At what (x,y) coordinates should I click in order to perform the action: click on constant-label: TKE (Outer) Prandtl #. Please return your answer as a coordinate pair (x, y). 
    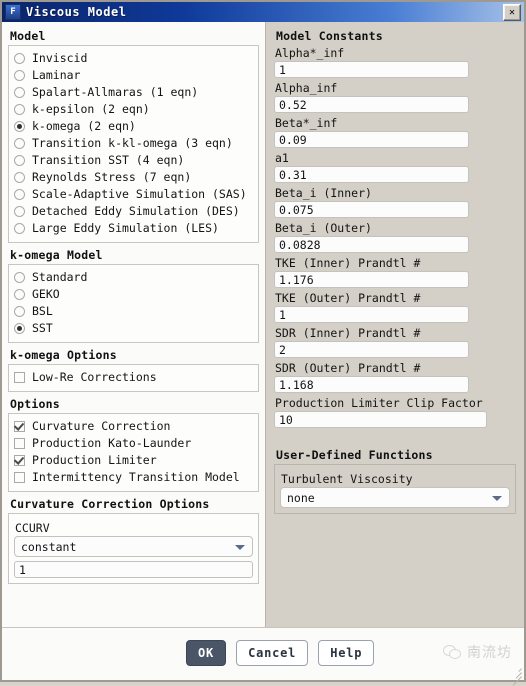
    Looking at the image, I should click on (348, 298).